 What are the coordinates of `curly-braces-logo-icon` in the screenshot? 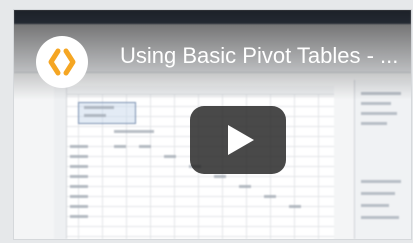 It's located at (62, 62).